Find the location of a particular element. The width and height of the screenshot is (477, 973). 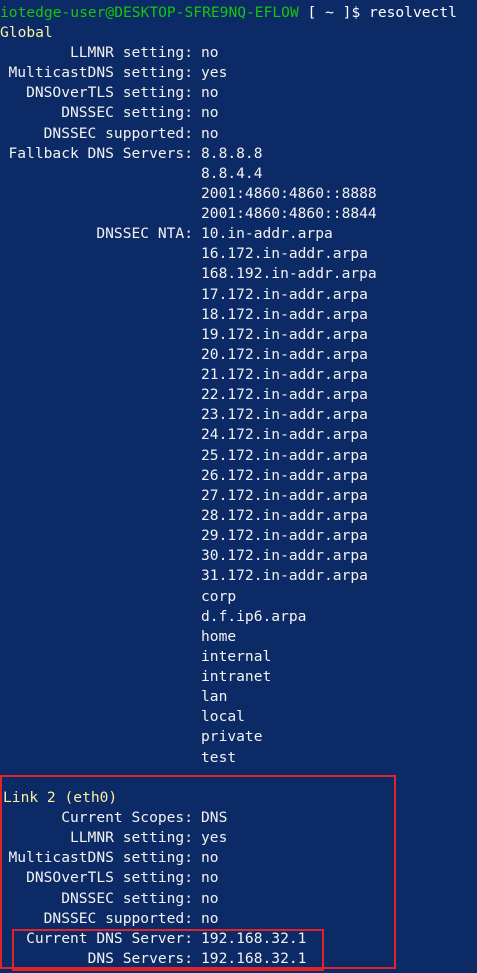

link-section-header: Link 2 (eth0) is located at coordinates (60, 797).